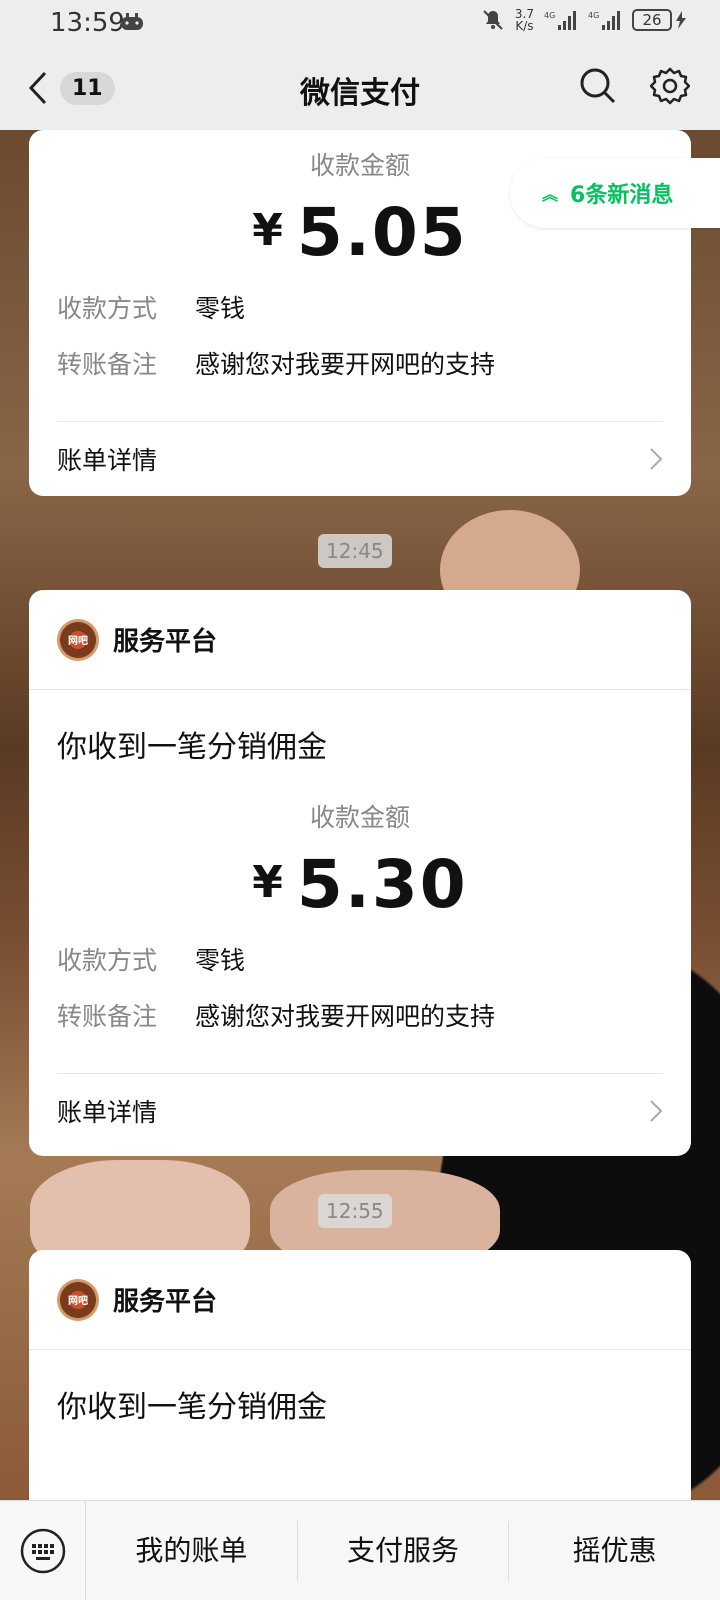  Describe the element at coordinates (355, 551) in the screenshot. I see `message-timestamp: 12:45` at that location.